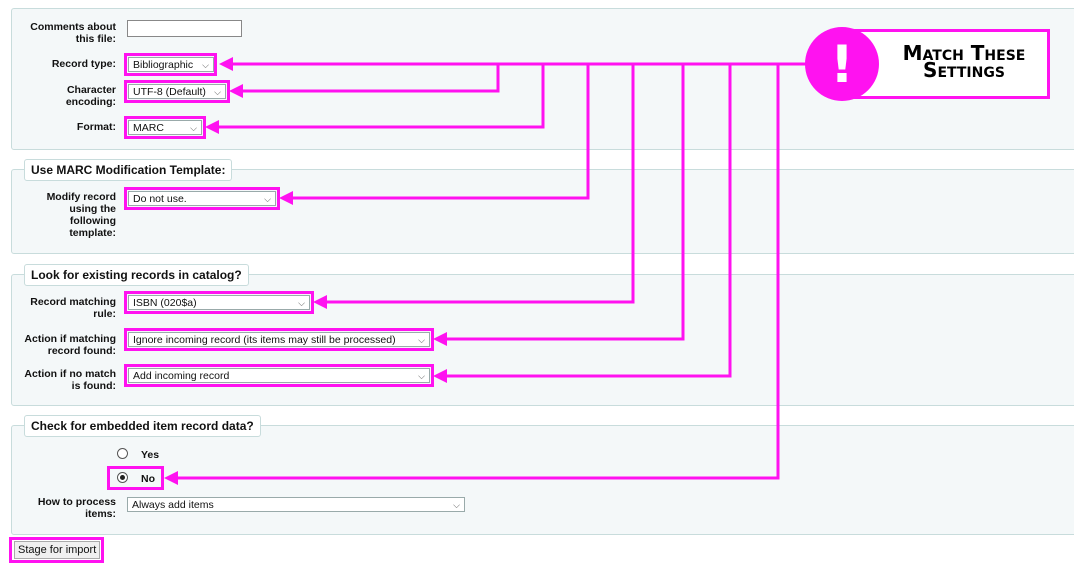 The width and height of the screenshot is (1074, 571). Describe the element at coordinates (202, 198) in the screenshot. I see `template-select: Do not use. ⌵` at that location.